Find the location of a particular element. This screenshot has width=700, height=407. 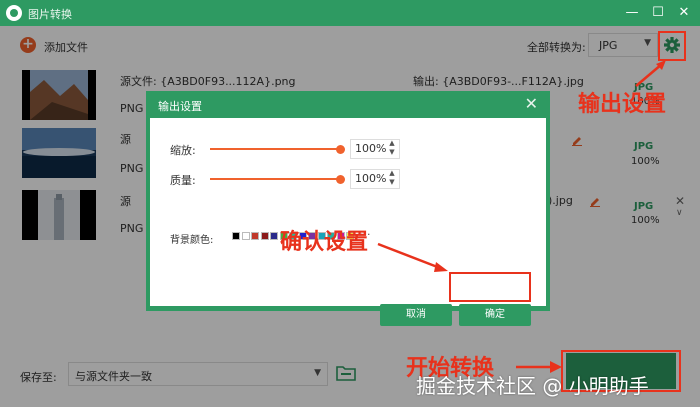

title-bar: 图片转换 — ☐ ✕ is located at coordinates (350, 13).